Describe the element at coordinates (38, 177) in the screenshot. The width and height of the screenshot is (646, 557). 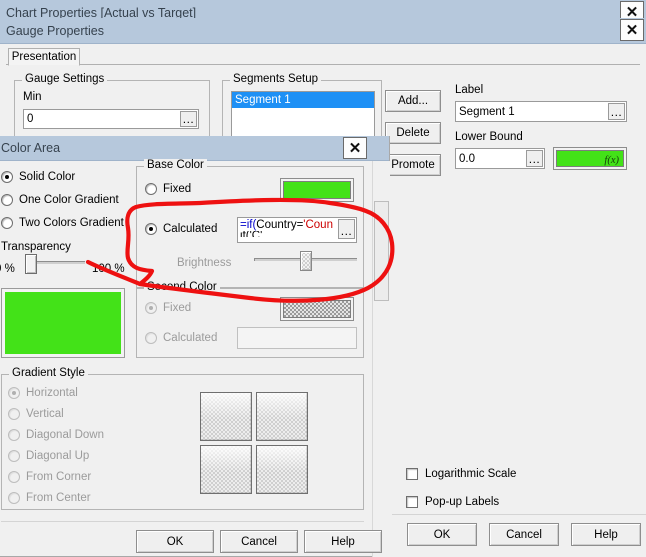
I see `radio-solid-color: Solid Color` at that location.